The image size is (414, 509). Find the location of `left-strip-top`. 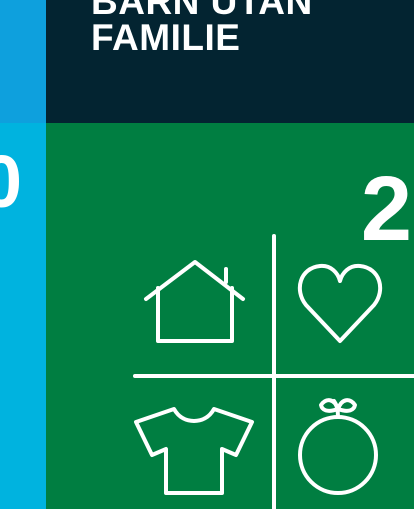

left-strip-top is located at coordinates (23, 61).